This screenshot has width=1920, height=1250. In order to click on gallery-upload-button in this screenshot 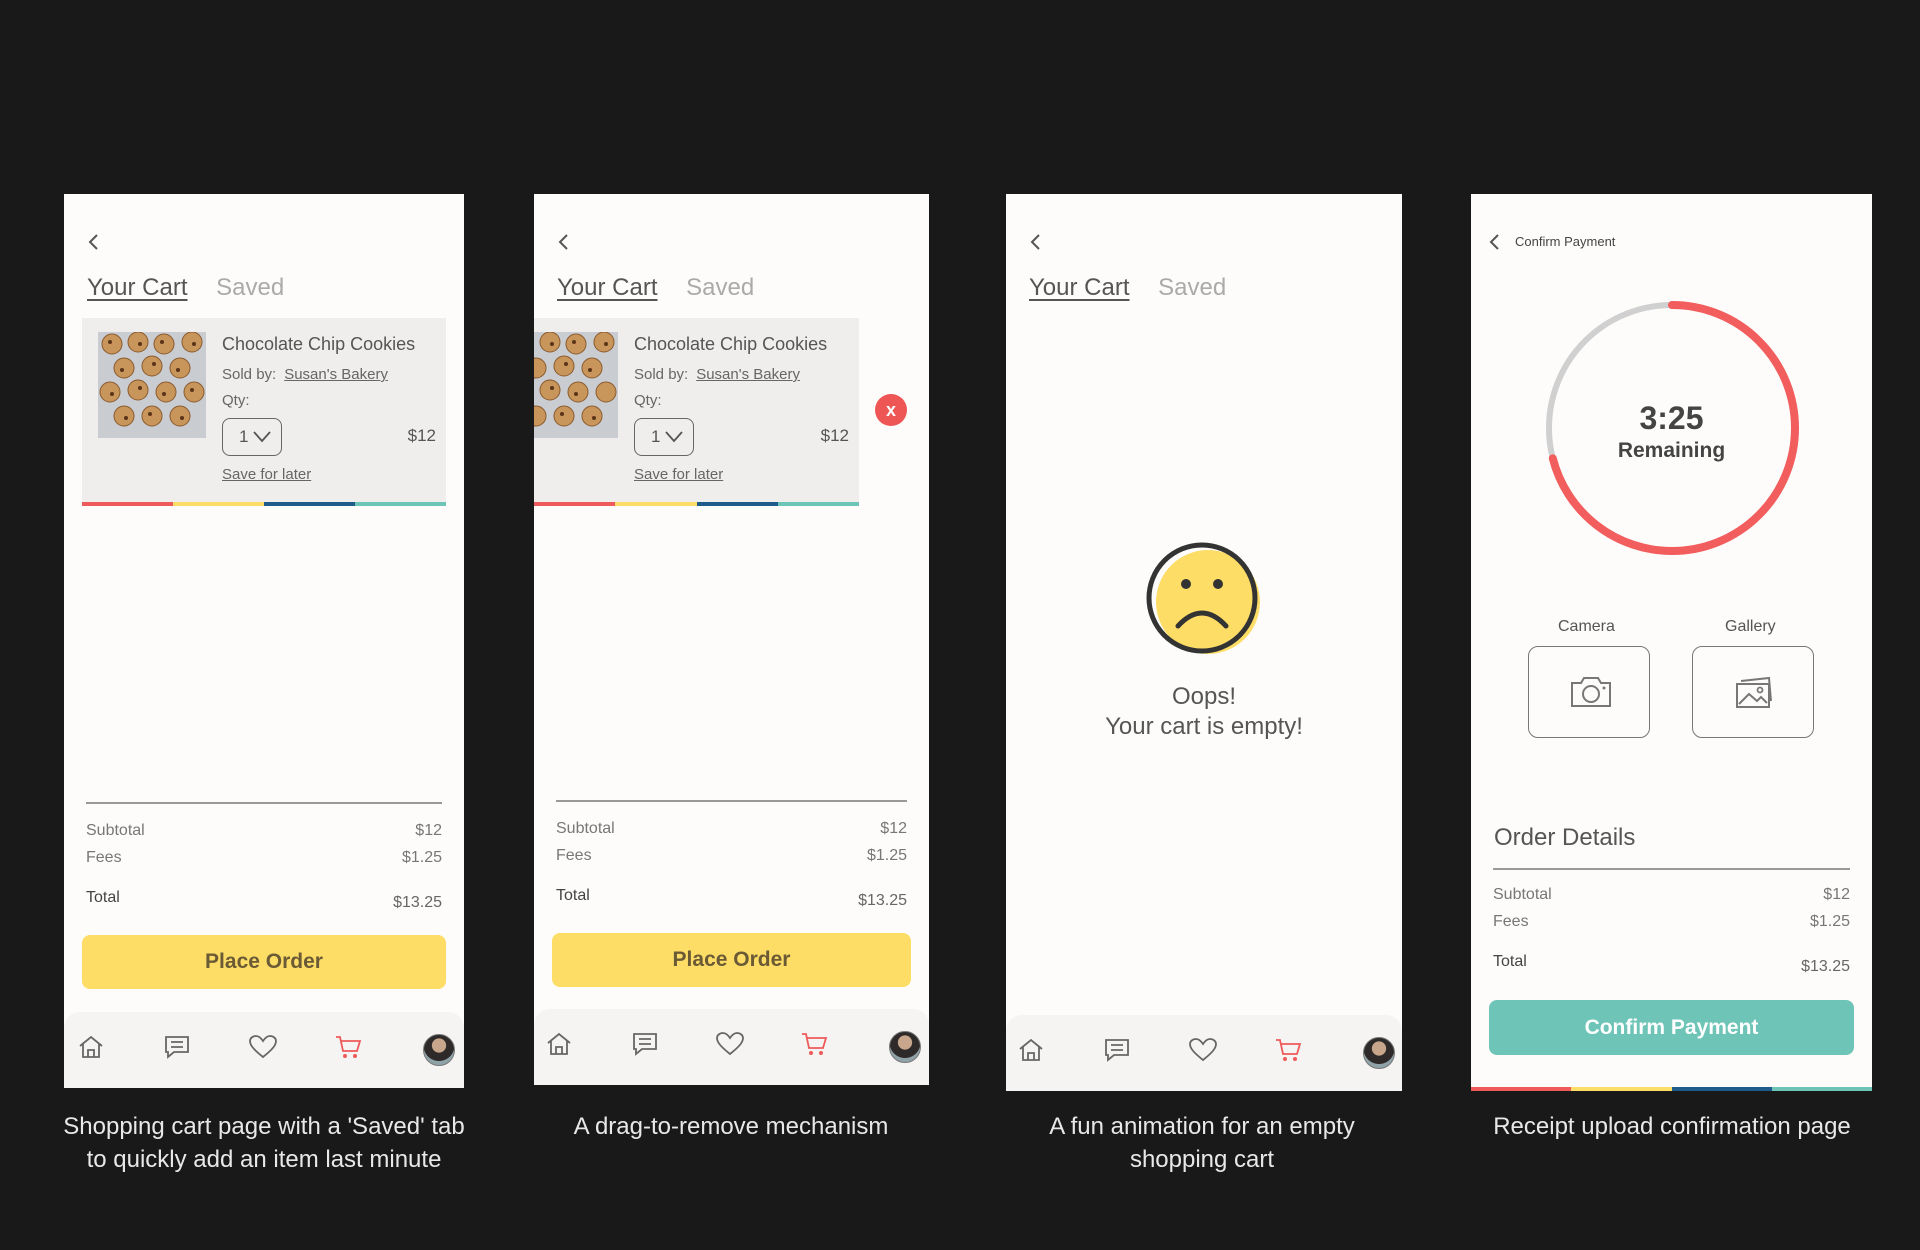, I will do `click(1753, 692)`.